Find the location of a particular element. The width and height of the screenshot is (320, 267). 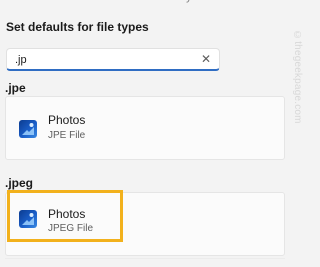

search-value: .jp is located at coordinates (21, 60).